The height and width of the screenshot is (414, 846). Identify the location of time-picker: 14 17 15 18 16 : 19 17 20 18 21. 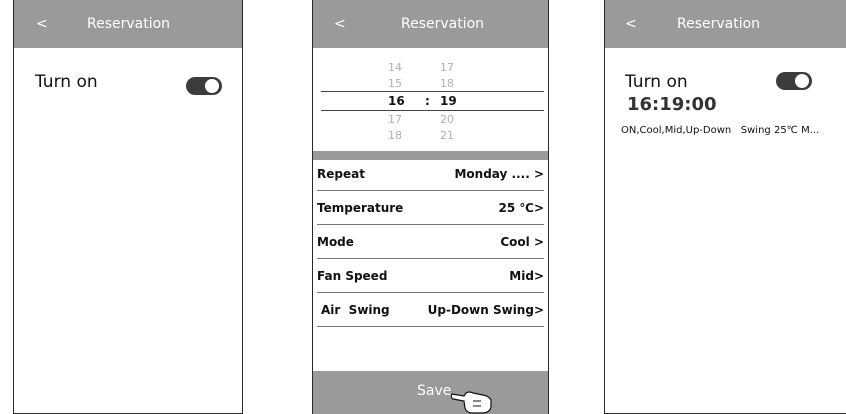
(430, 100).